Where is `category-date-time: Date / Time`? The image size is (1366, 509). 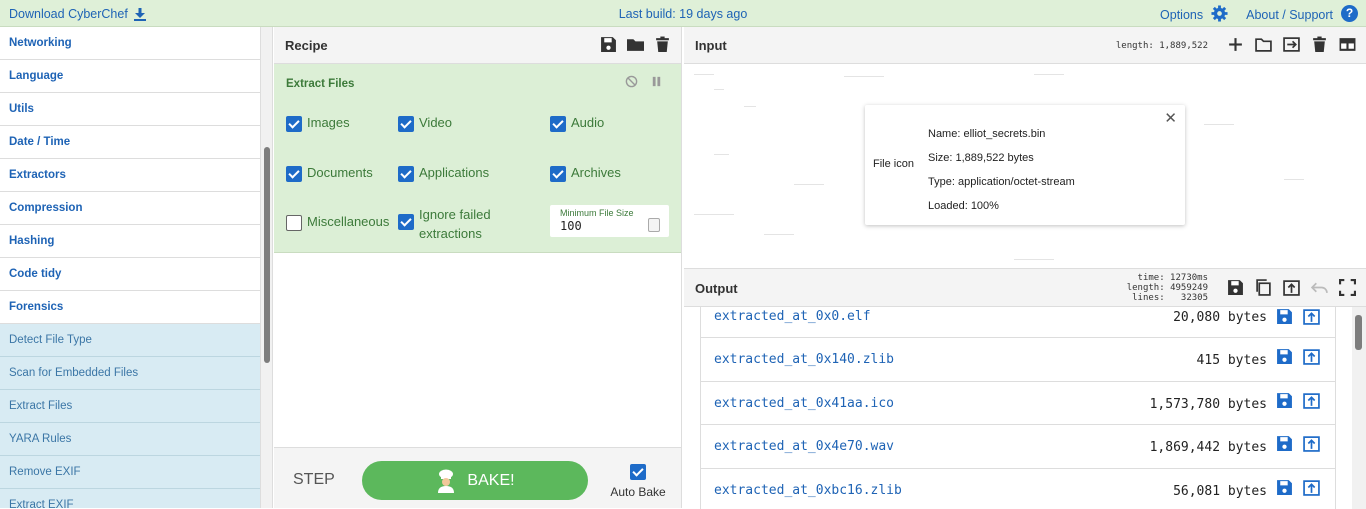
category-date-time: Date / Time is located at coordinates (130, 142).